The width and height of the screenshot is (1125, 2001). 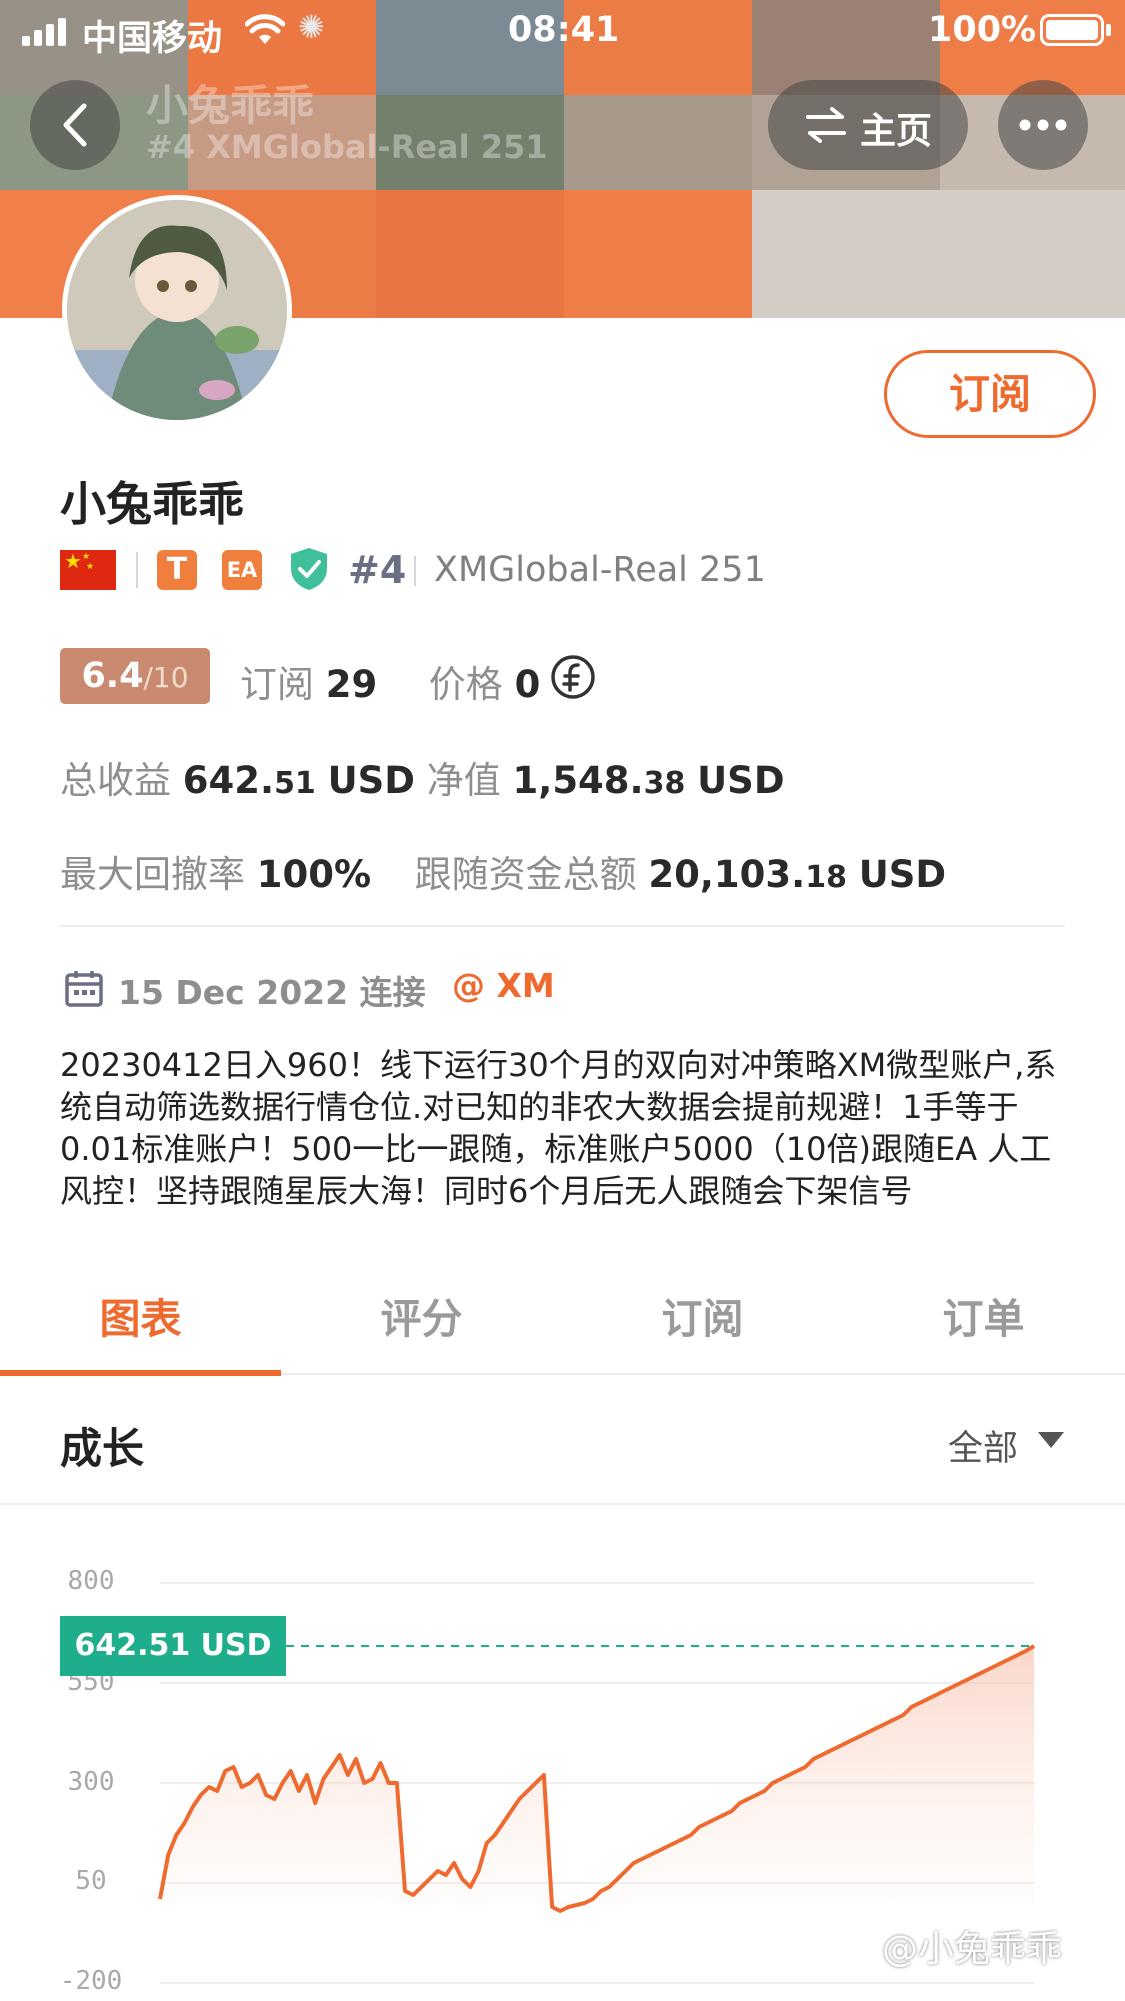 What do you see at coordinates (173, 1645) in the screenshot?
I see `current-value-tag: 642.51 USD` at bounding box center [173, 1645].